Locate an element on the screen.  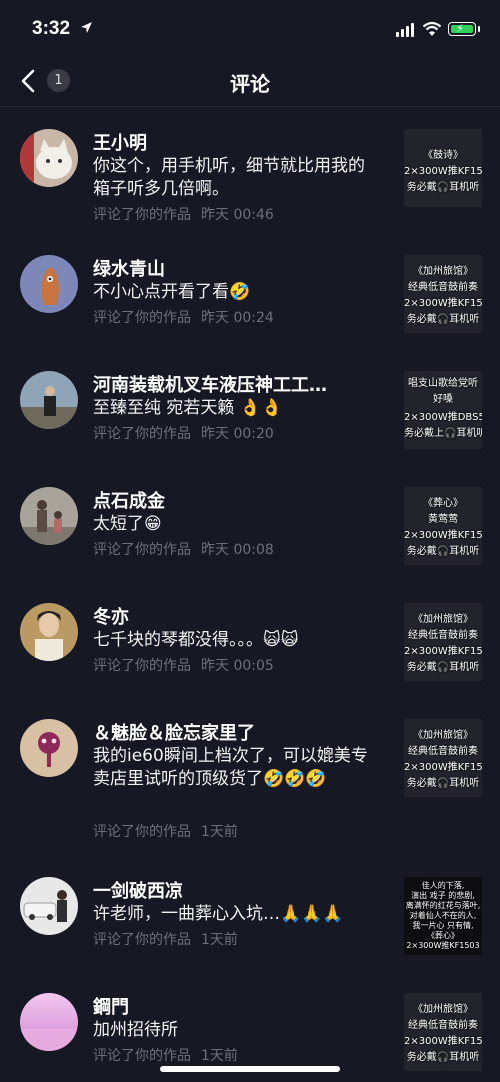
comment-text: 你这个，用手机听，细节就比用我的箱子听多几倍啊。 is located at coordinates (229, 177).